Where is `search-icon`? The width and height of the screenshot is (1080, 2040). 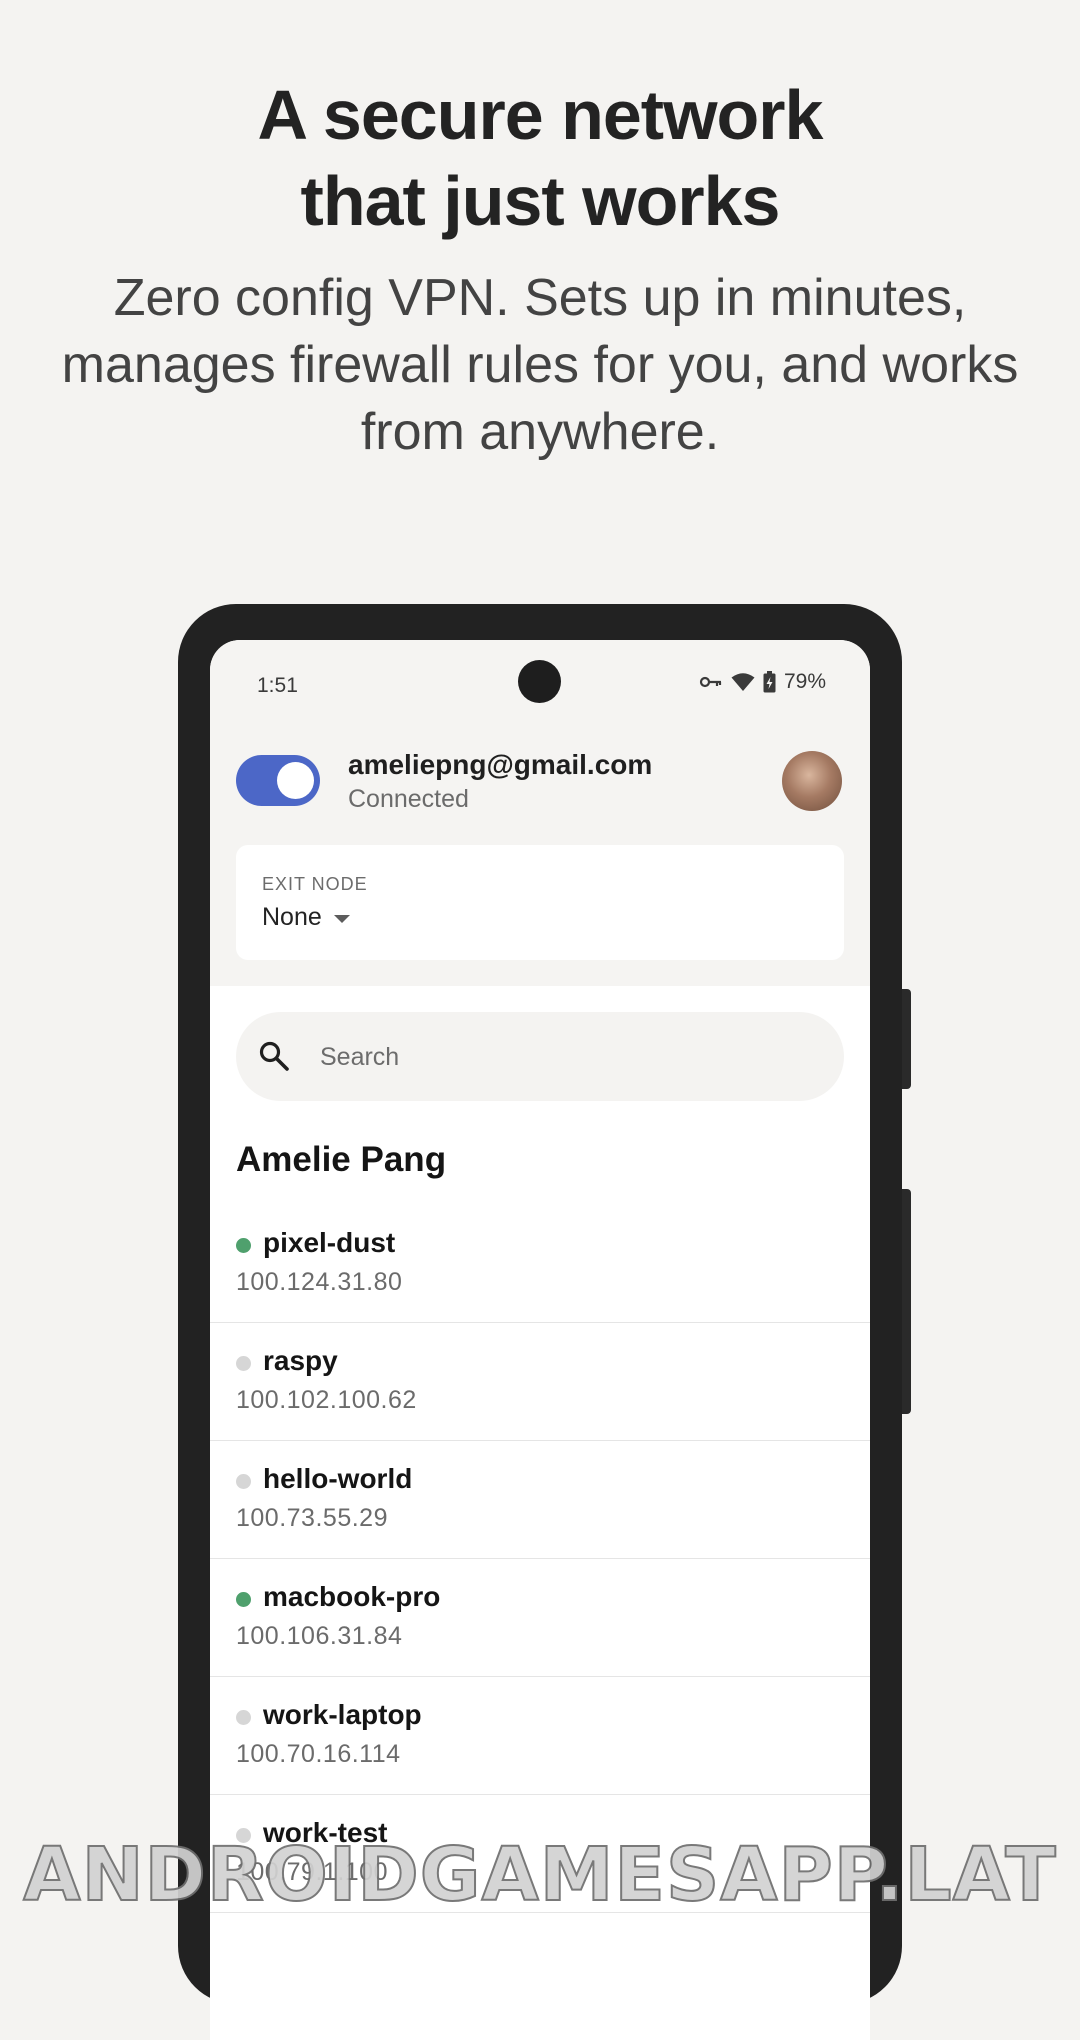 search-icon is located at coordinates (274, 1056).